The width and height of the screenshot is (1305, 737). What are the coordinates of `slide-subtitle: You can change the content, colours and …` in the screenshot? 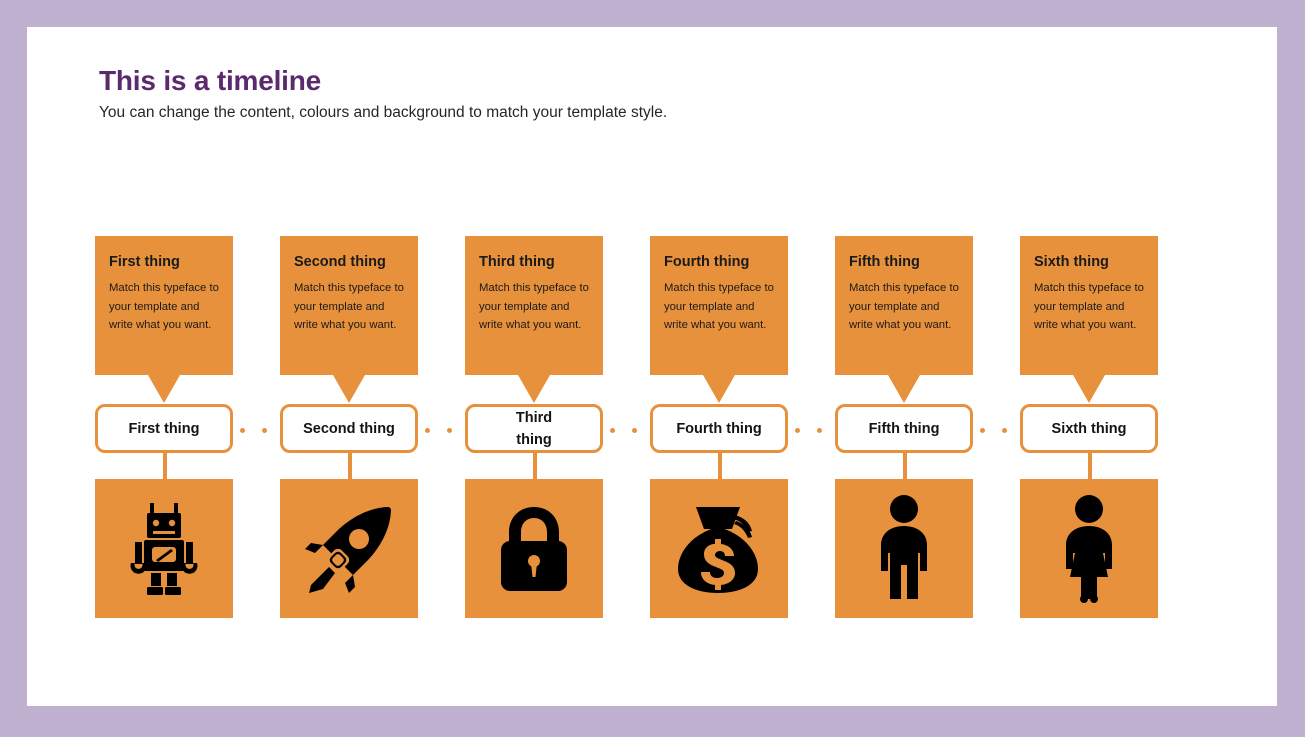 It's located at (383, 112).